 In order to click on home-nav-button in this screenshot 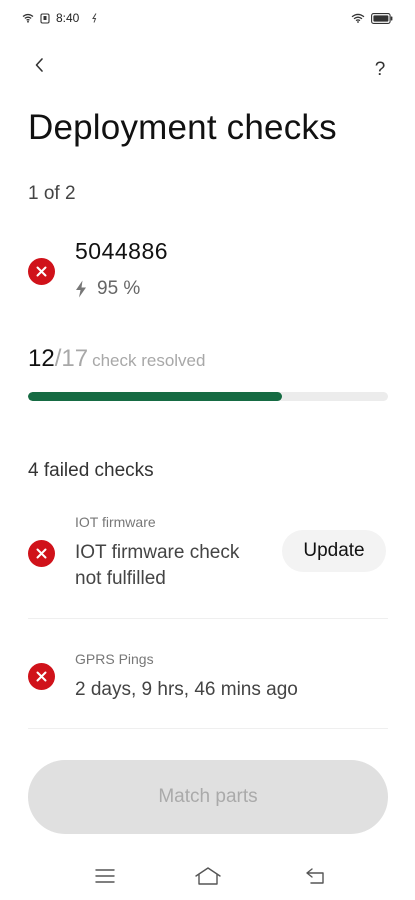, I will do `click(208, 876)`.